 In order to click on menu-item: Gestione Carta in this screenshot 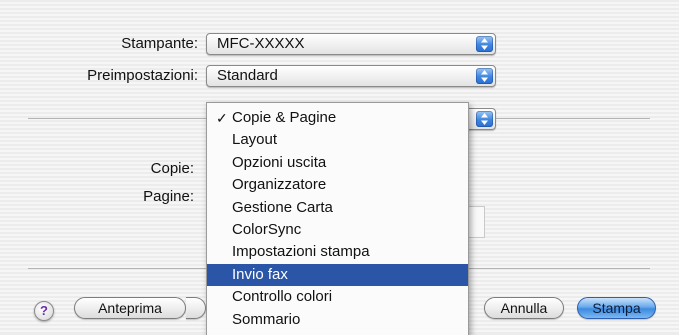, I will do `click(337, 208)`.